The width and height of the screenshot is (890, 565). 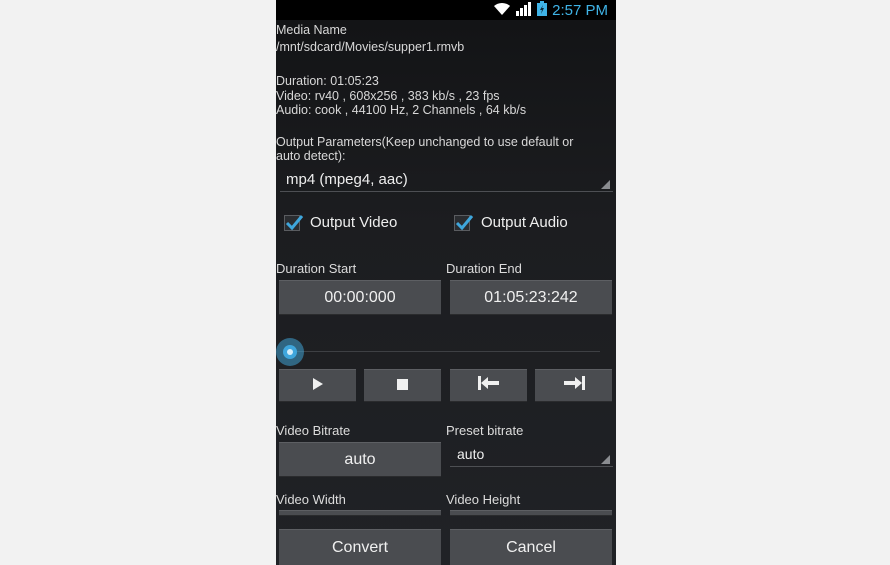 I want to click on output-audio-label: Output Audio, so click(x=524, y=222).